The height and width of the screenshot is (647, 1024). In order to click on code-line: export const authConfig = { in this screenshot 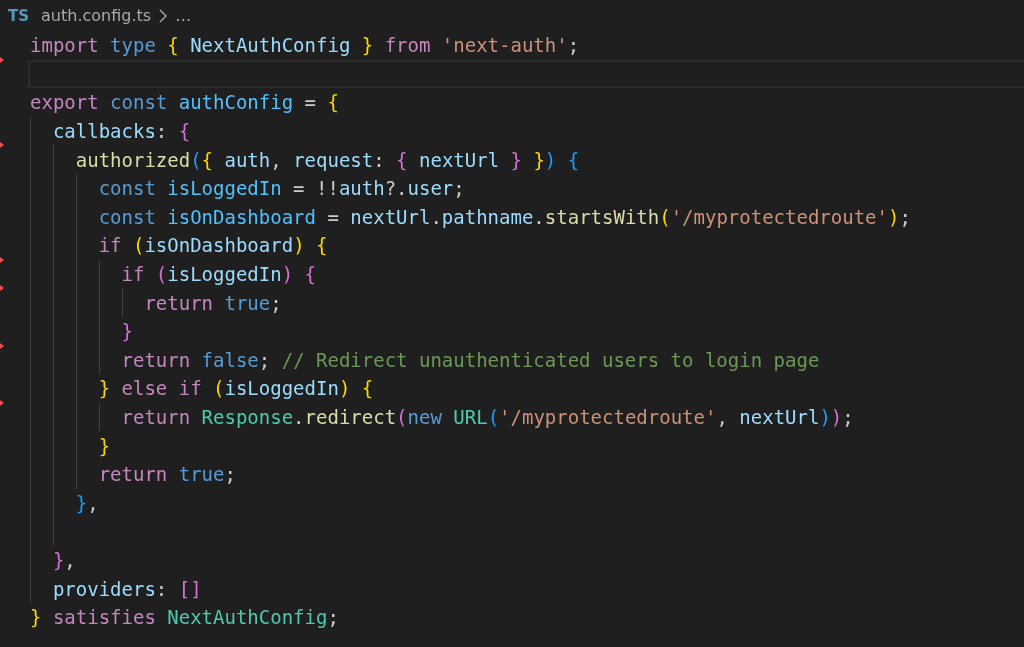, I will do `click(184, 102)`.